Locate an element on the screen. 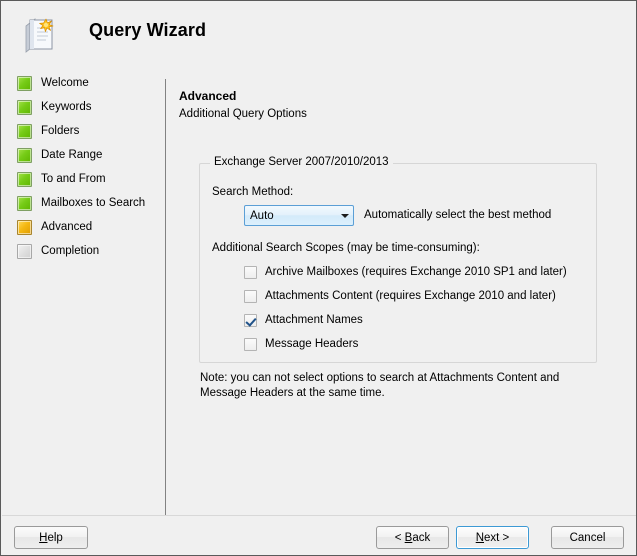  checkbox-attachment-names: Attachment Names is located at coordinates (303, 320).